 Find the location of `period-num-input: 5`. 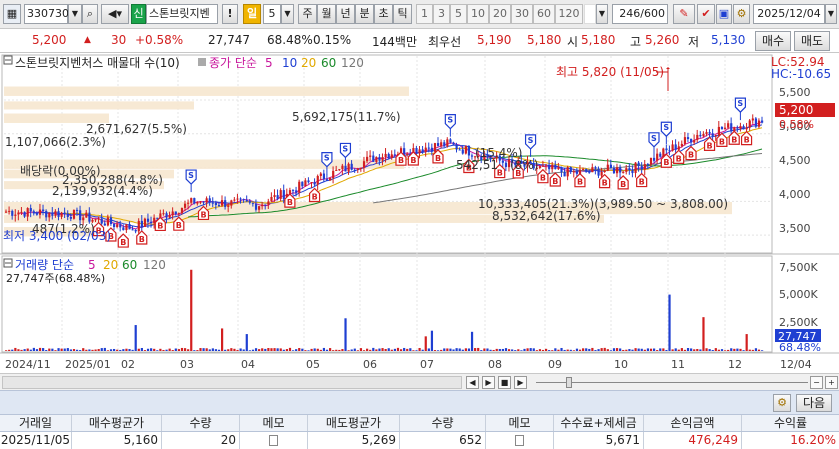

period-num-input: 5 is located at coordinates (272, 14).